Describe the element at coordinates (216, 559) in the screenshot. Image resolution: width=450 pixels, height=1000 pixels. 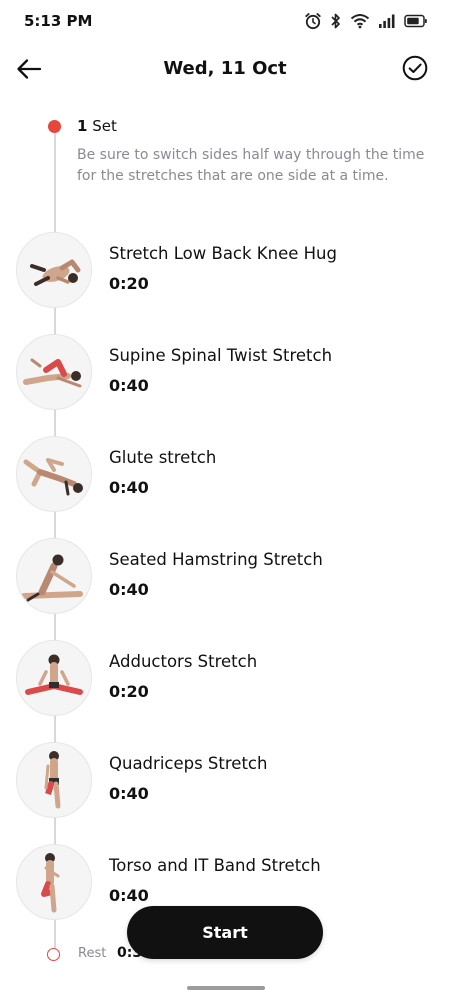
I see `exercise-name: Seated Hamstring Stretch` at that location.